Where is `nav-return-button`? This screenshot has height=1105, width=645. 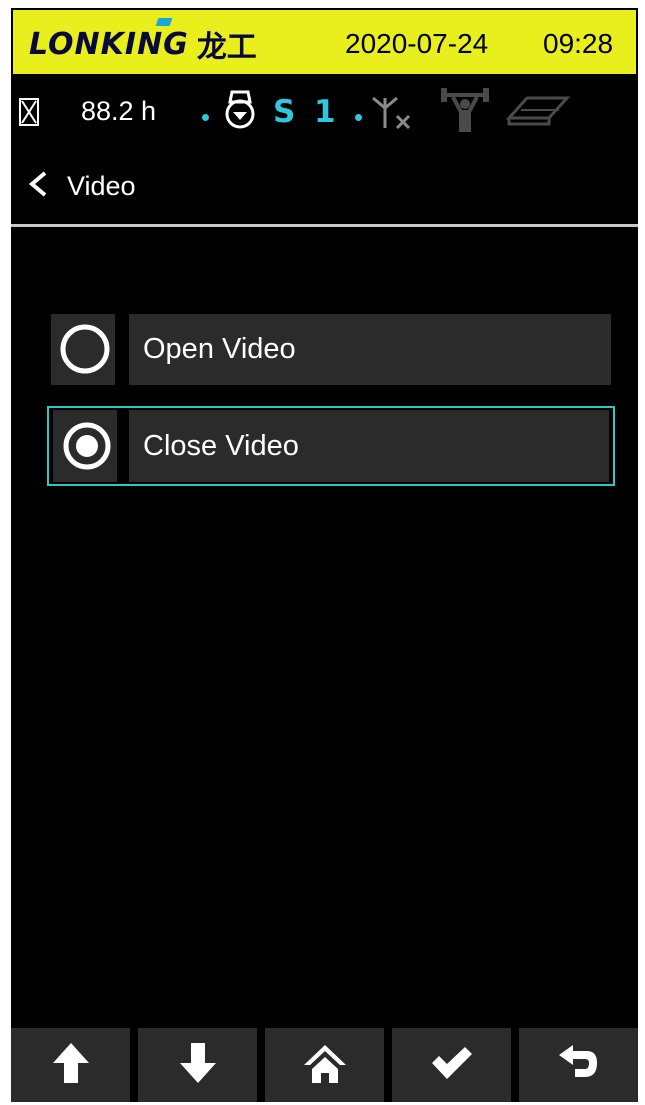 nav-return-button is located at coordinates (578, 1065).